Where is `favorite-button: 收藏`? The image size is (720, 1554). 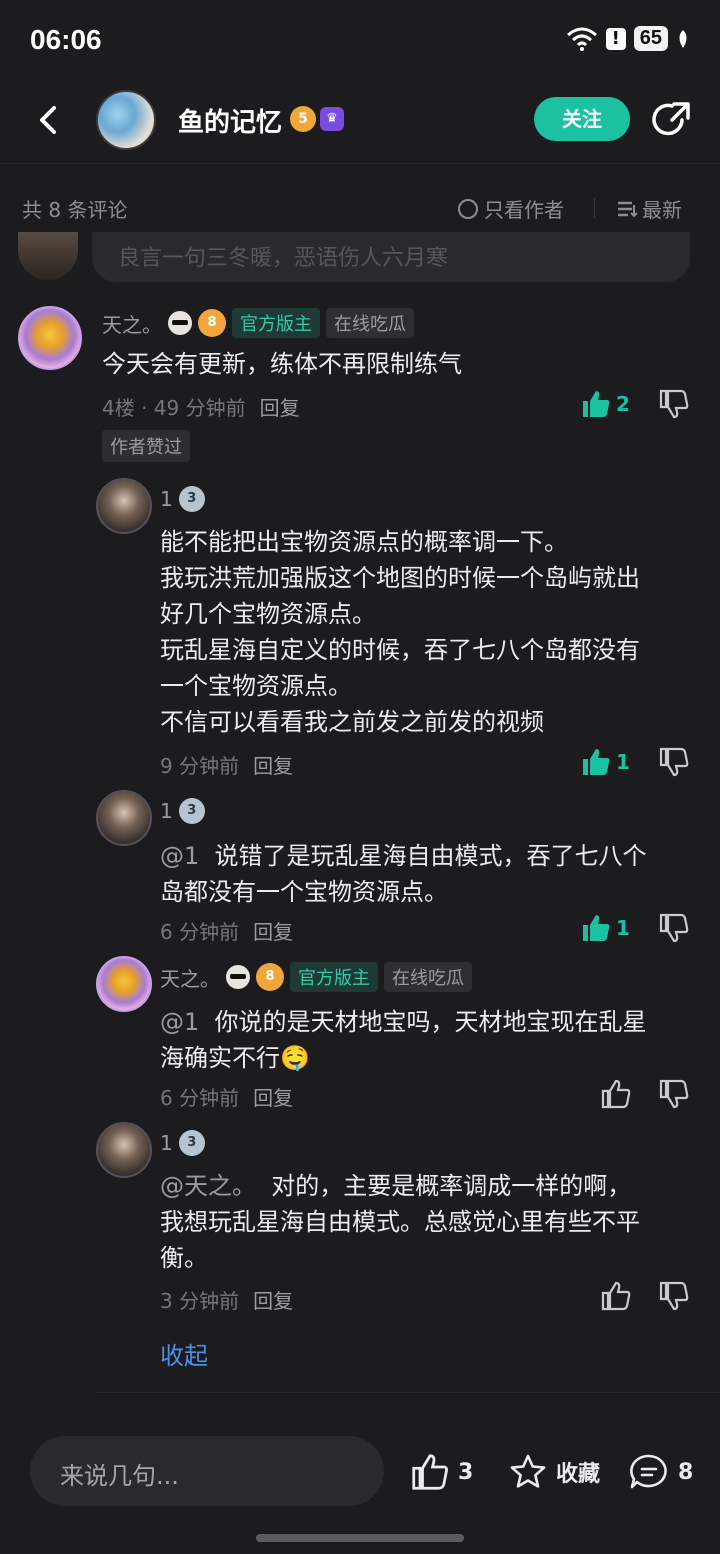
favorite-button: 收藏 is located at coordinates (554, 1472).